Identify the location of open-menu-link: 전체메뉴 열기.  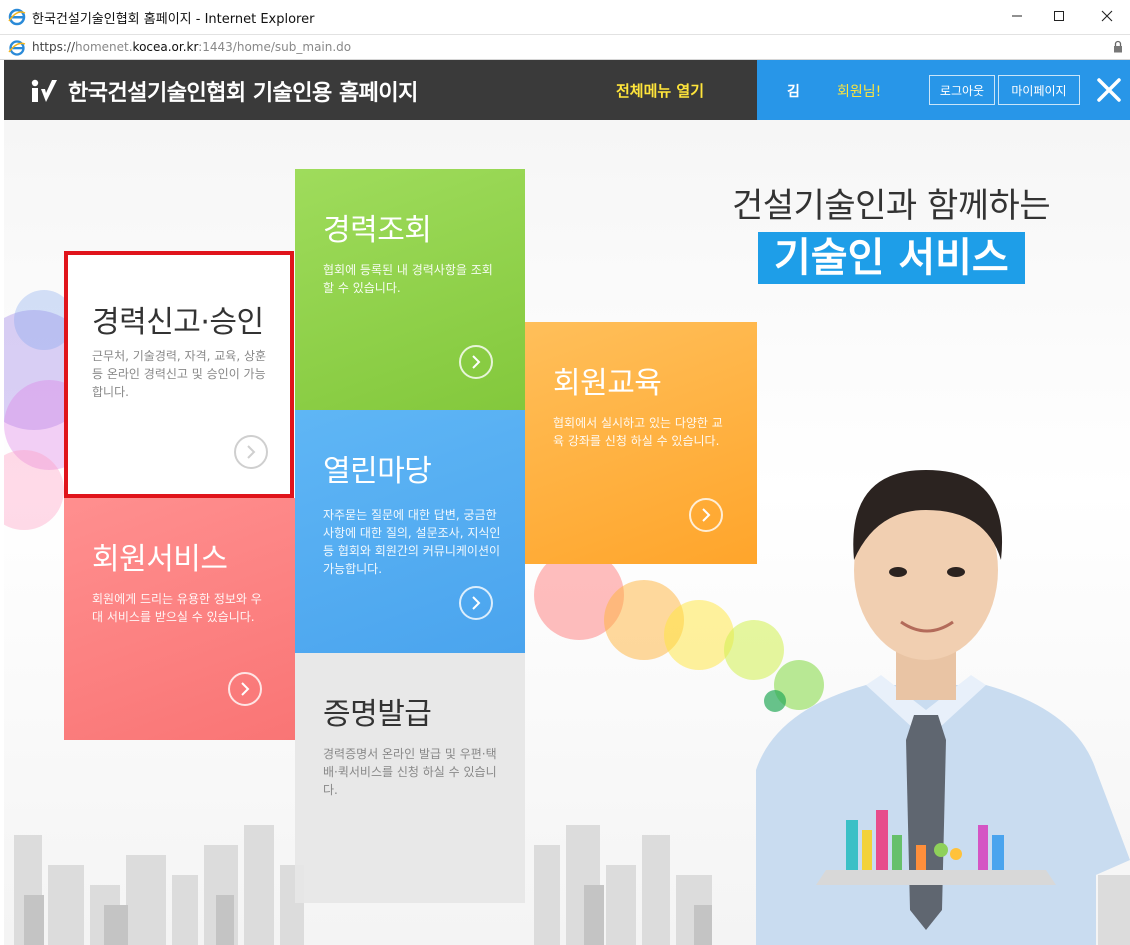
(660, 90).